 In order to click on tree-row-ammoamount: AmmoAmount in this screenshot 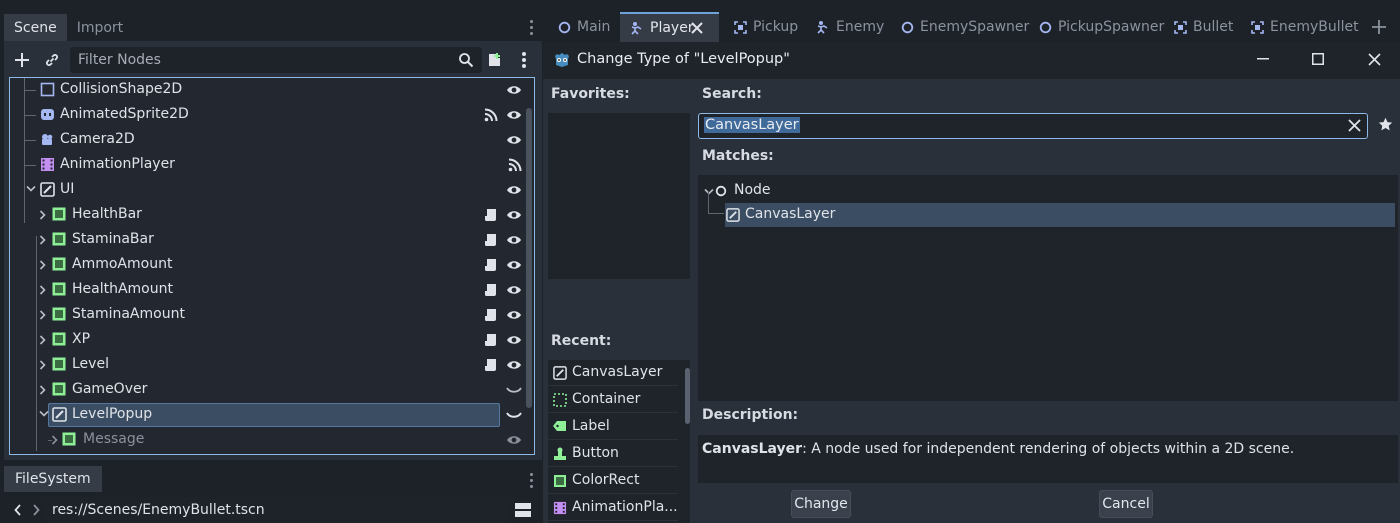, I will do `click(272, 265)`.